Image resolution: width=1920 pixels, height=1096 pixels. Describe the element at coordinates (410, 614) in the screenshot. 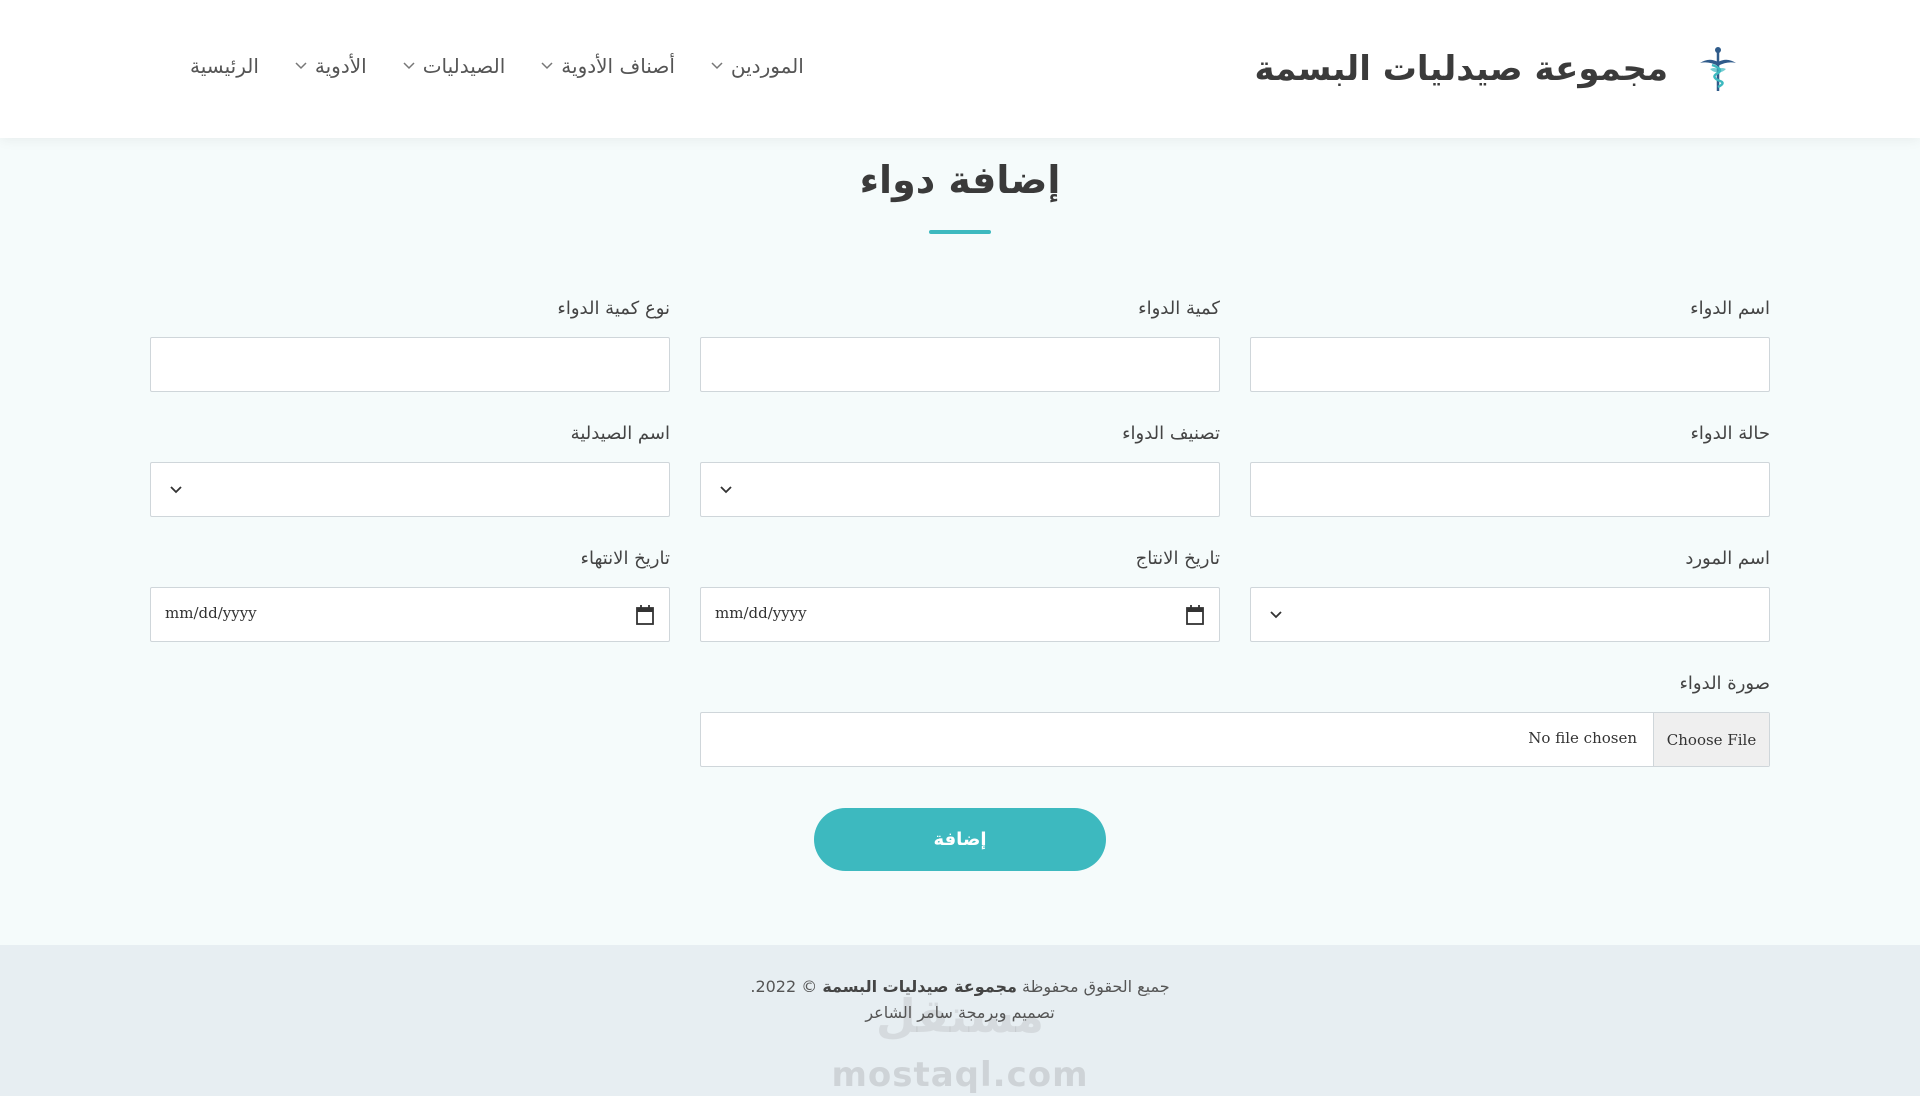

I see `expiry-date-input: mm/dd/yyyy` at that location.